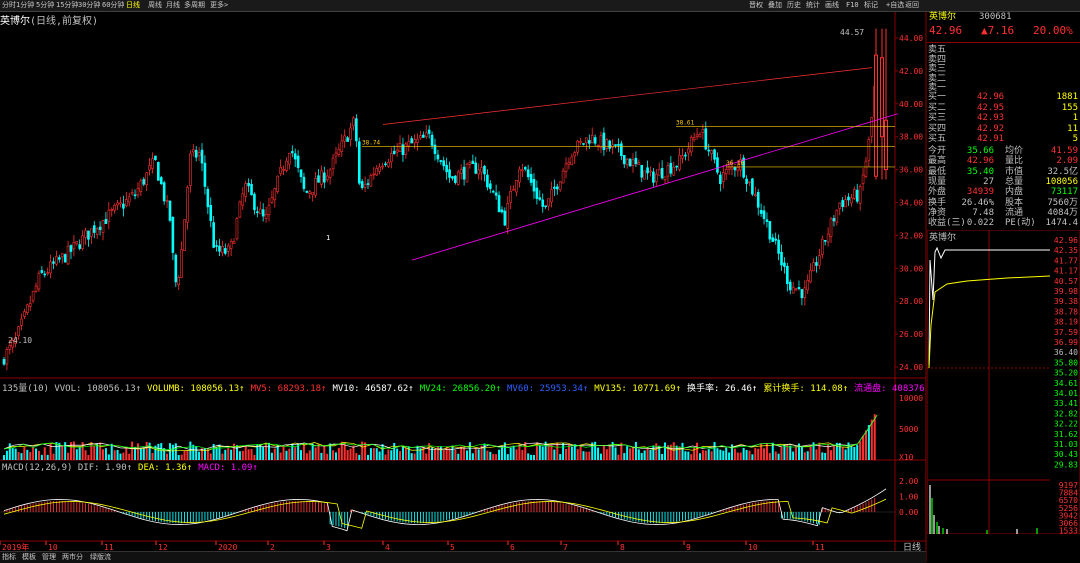 The height and width of the screenshot is (563, 1080). I want to click on quote-divider, so click(1003, 42).